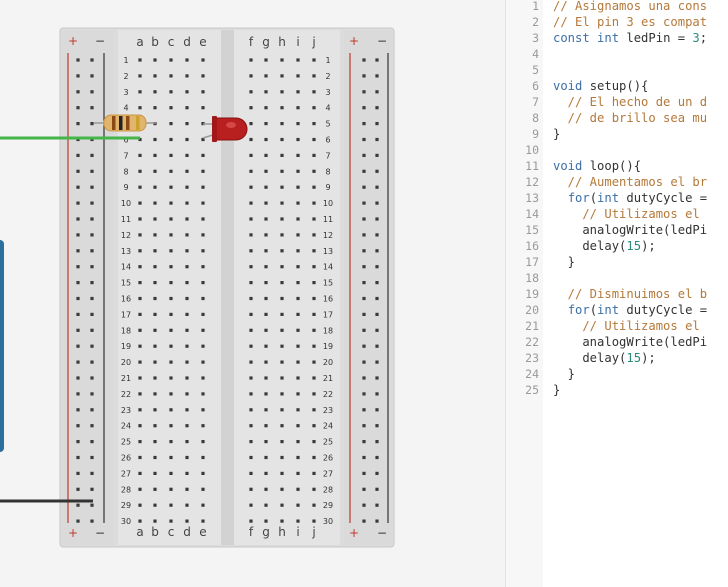  I want to click on code-line: // El pin 3 es compat, so click(630, 22).